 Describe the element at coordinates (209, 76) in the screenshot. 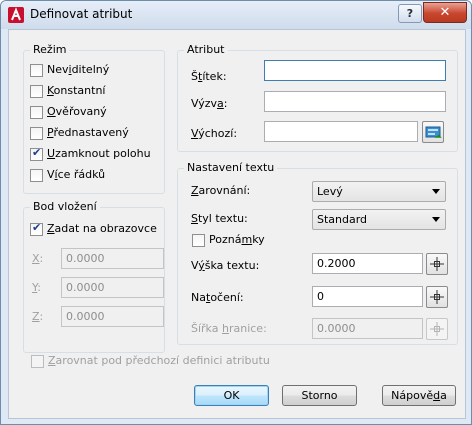

I see `tag-label: Štítek:` at that location.